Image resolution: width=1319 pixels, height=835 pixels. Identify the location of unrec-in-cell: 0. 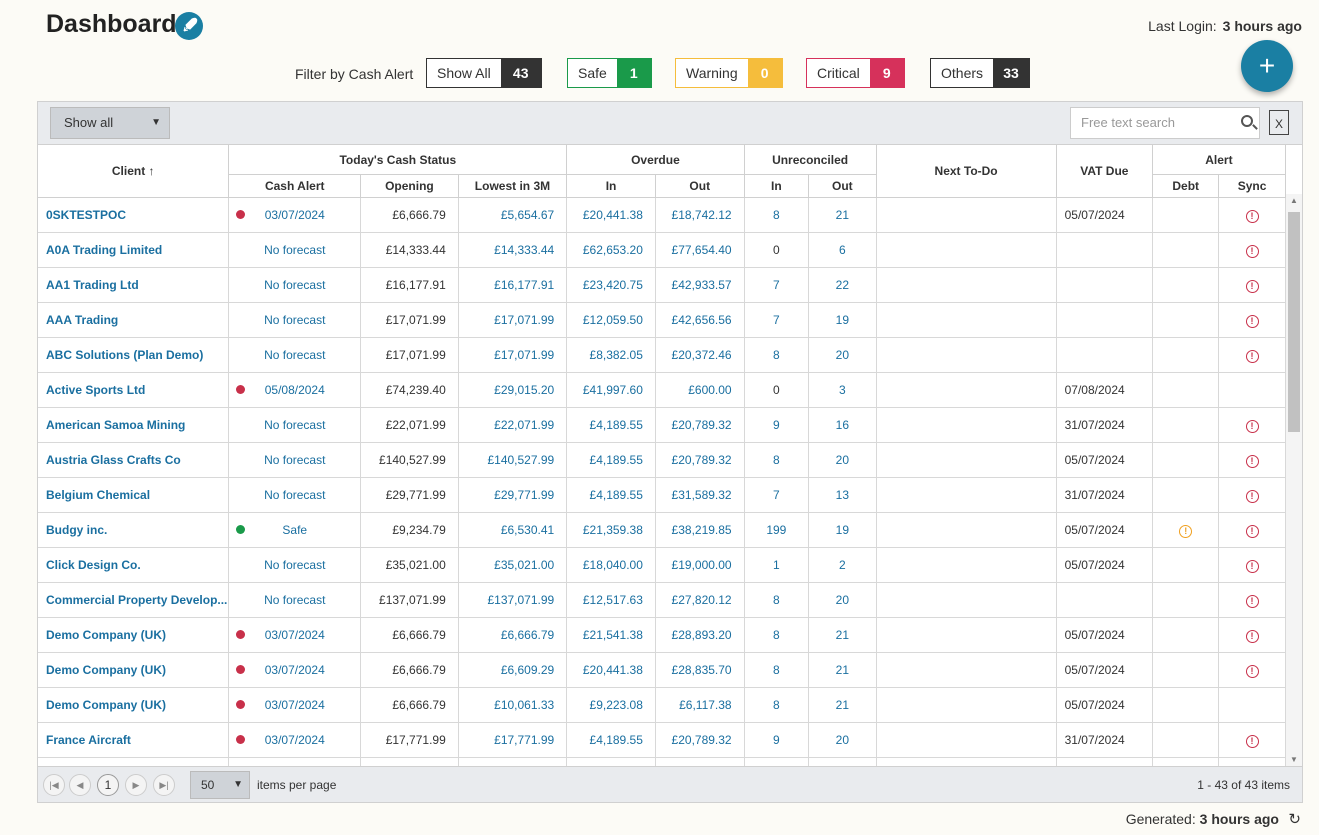
(777, 250).